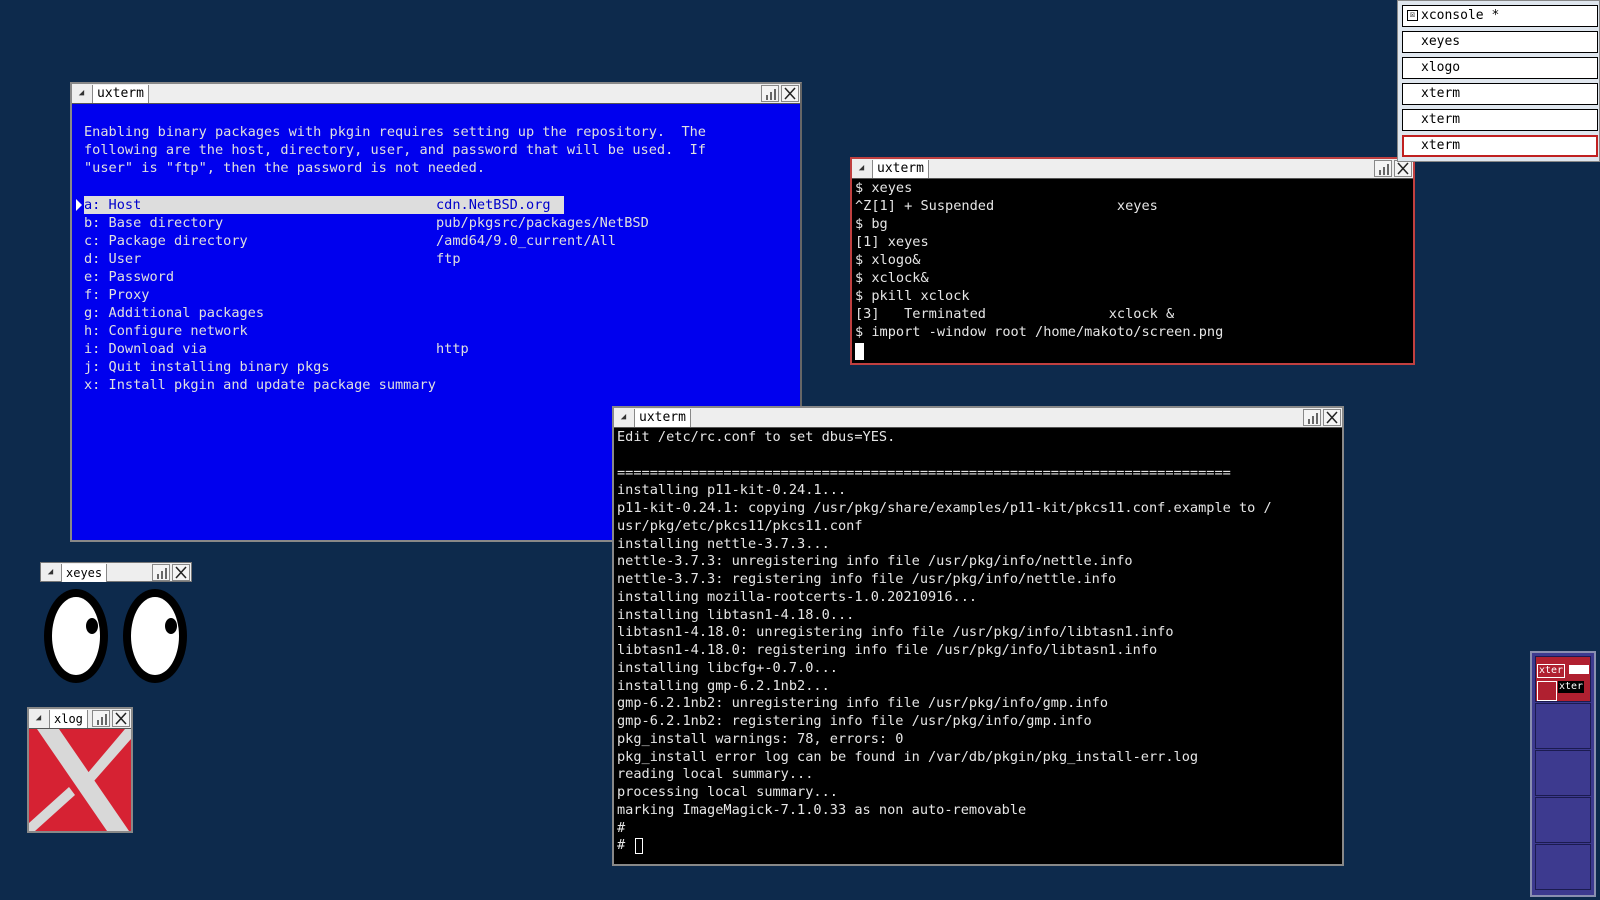 Image resolution: width=1600 pixels, height=900 pixels. I want to click on terminal-line: $ pkill xclock, so click(912, 296).